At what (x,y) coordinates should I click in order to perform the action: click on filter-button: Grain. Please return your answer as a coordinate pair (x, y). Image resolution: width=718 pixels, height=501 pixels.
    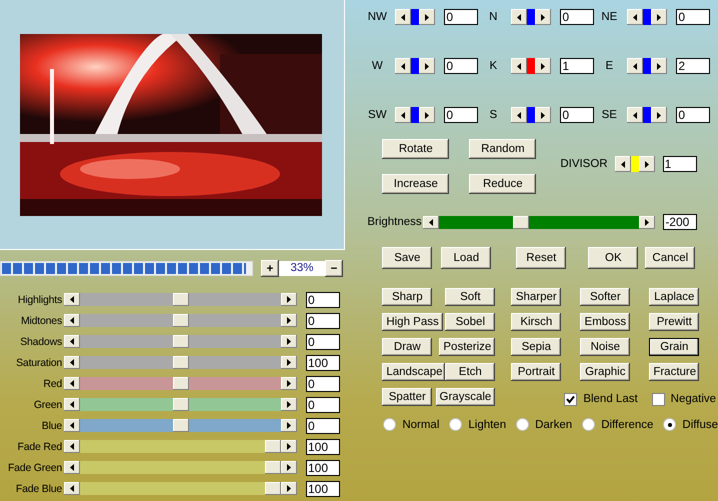
    Looking at the image, I should click on (674, 347).